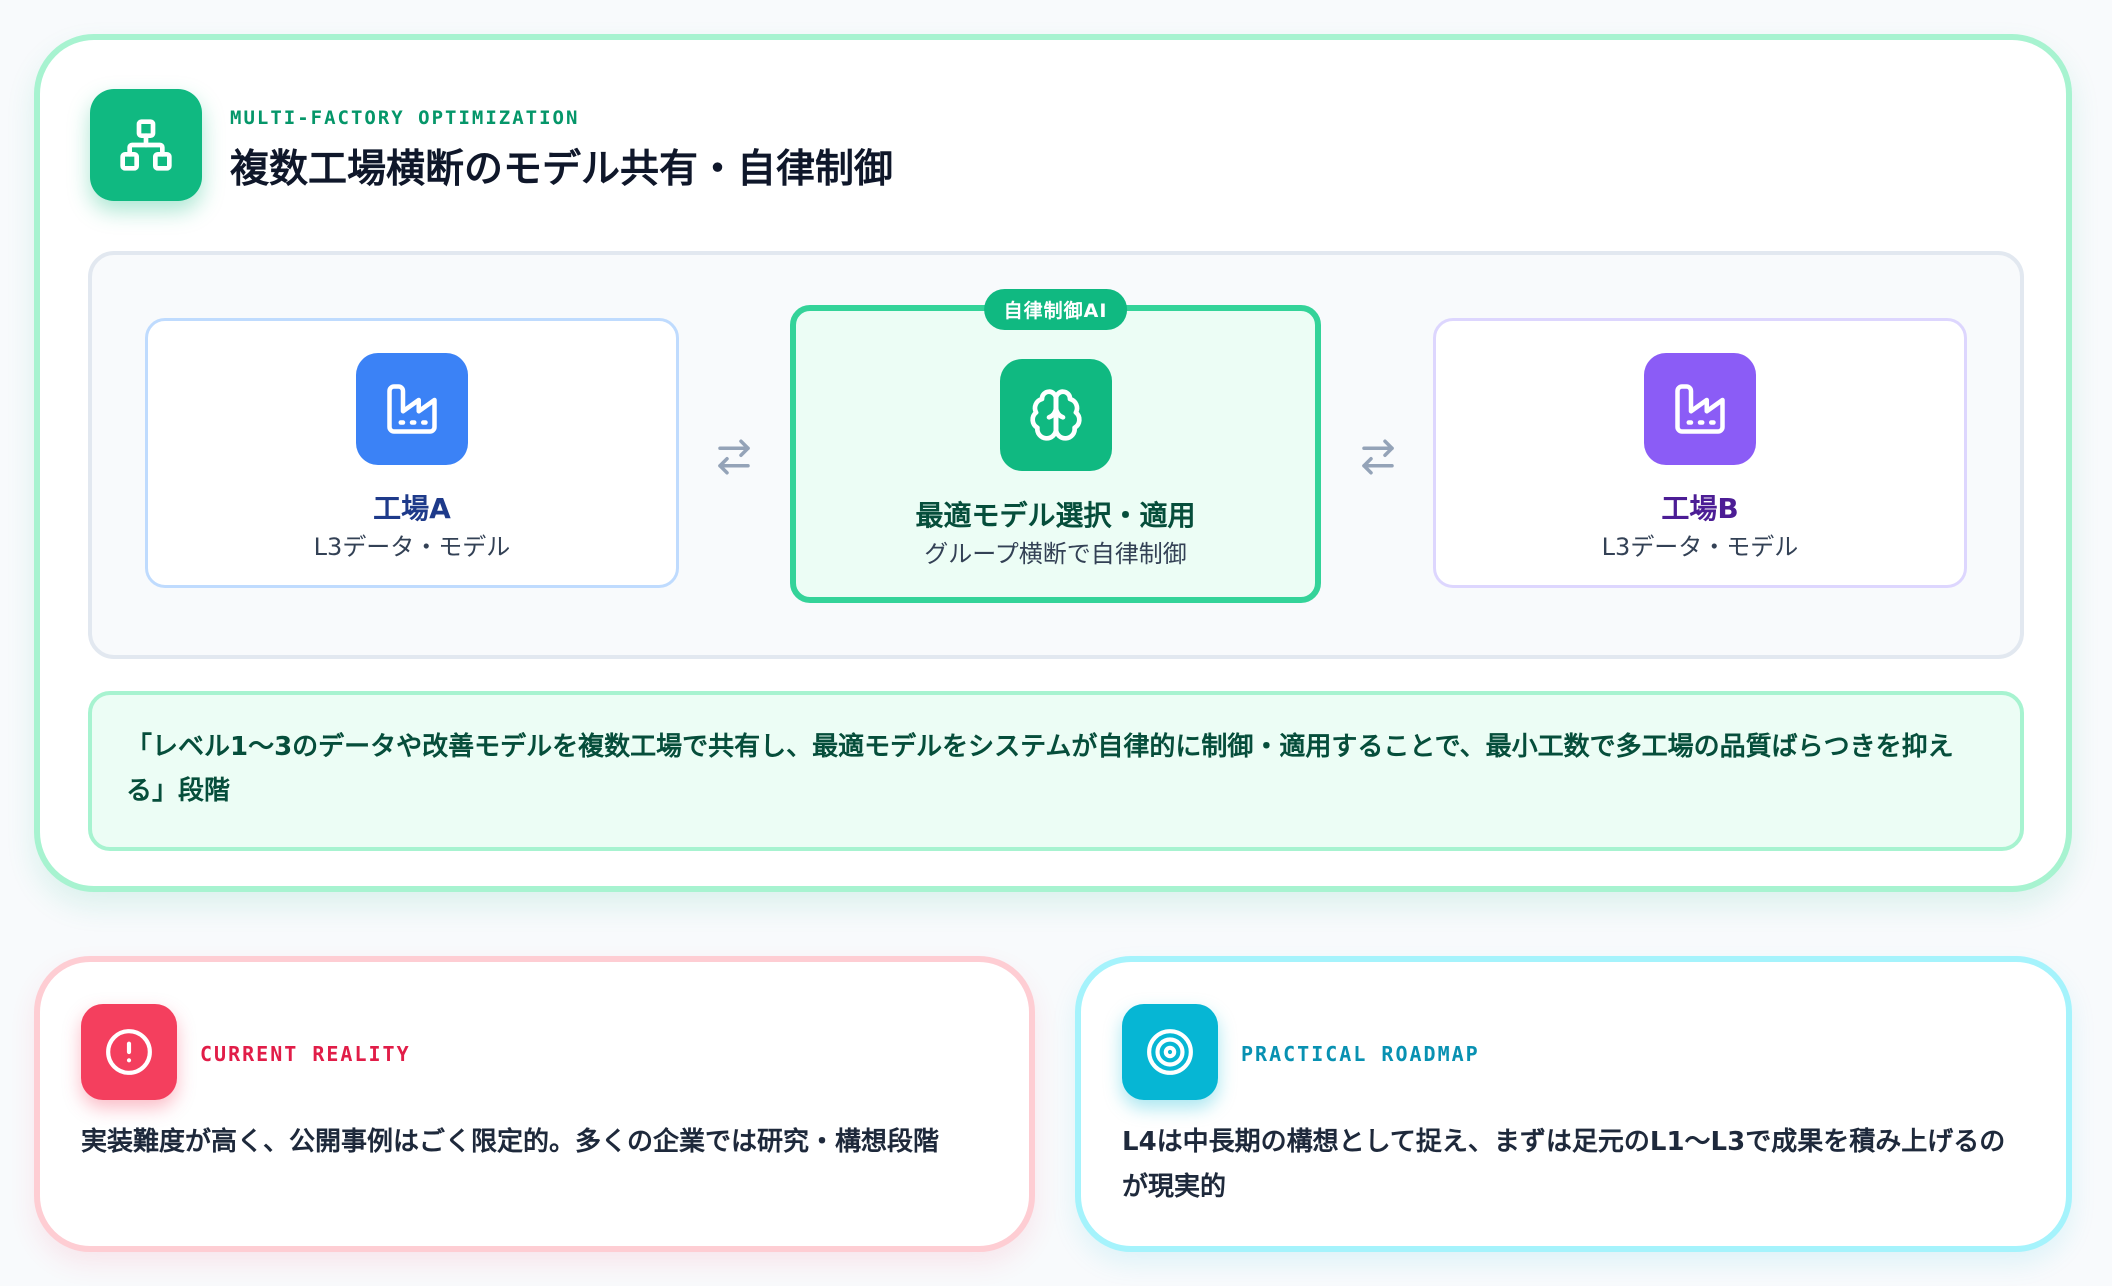 The image size is (2112, 1286). I want to click on factory-b-subtitle: L3データ・モデル, so click(1700, 547).